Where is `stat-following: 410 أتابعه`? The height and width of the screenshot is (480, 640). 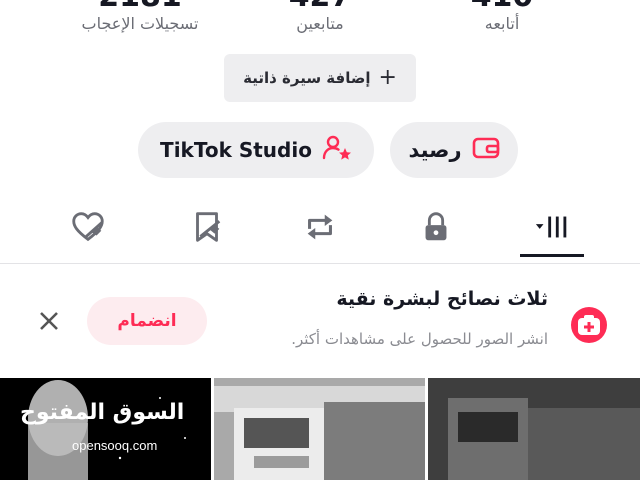
stat-following: 410 أتابعه is located at coordinates (502, 16).